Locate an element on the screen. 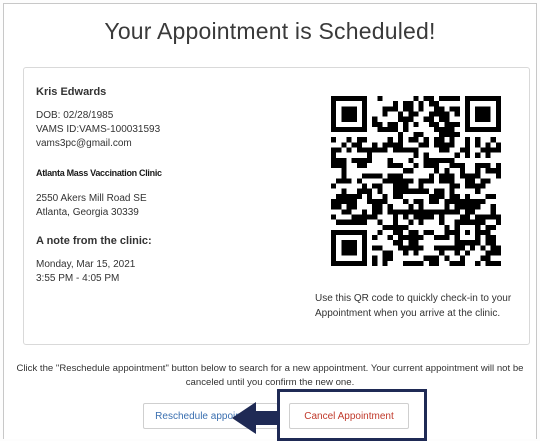  qr-code is located at coordinates (416, 181).